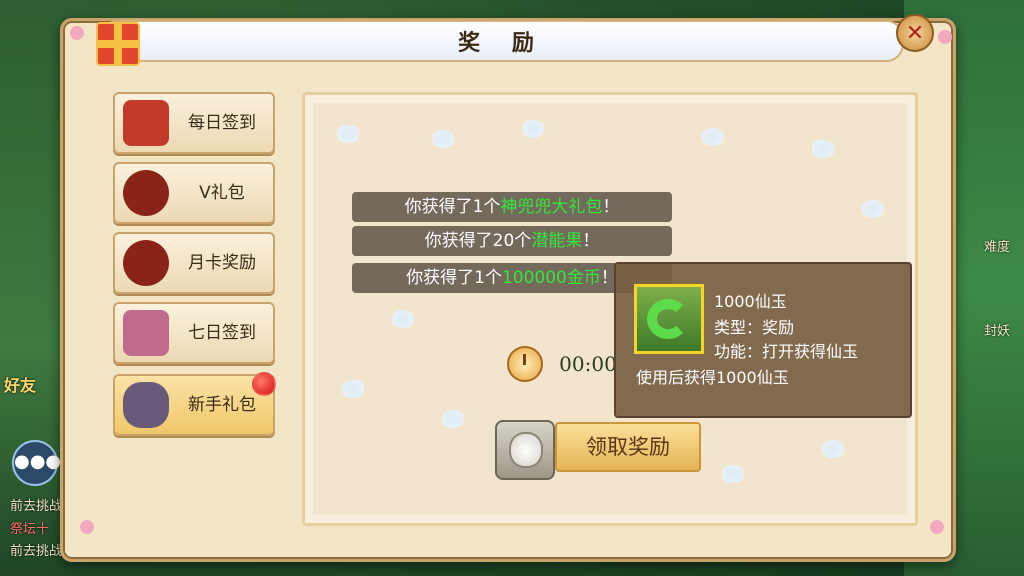  Describe the element at coordinates (525, 364) in the screenshot. I see `clock-icon` at that location.